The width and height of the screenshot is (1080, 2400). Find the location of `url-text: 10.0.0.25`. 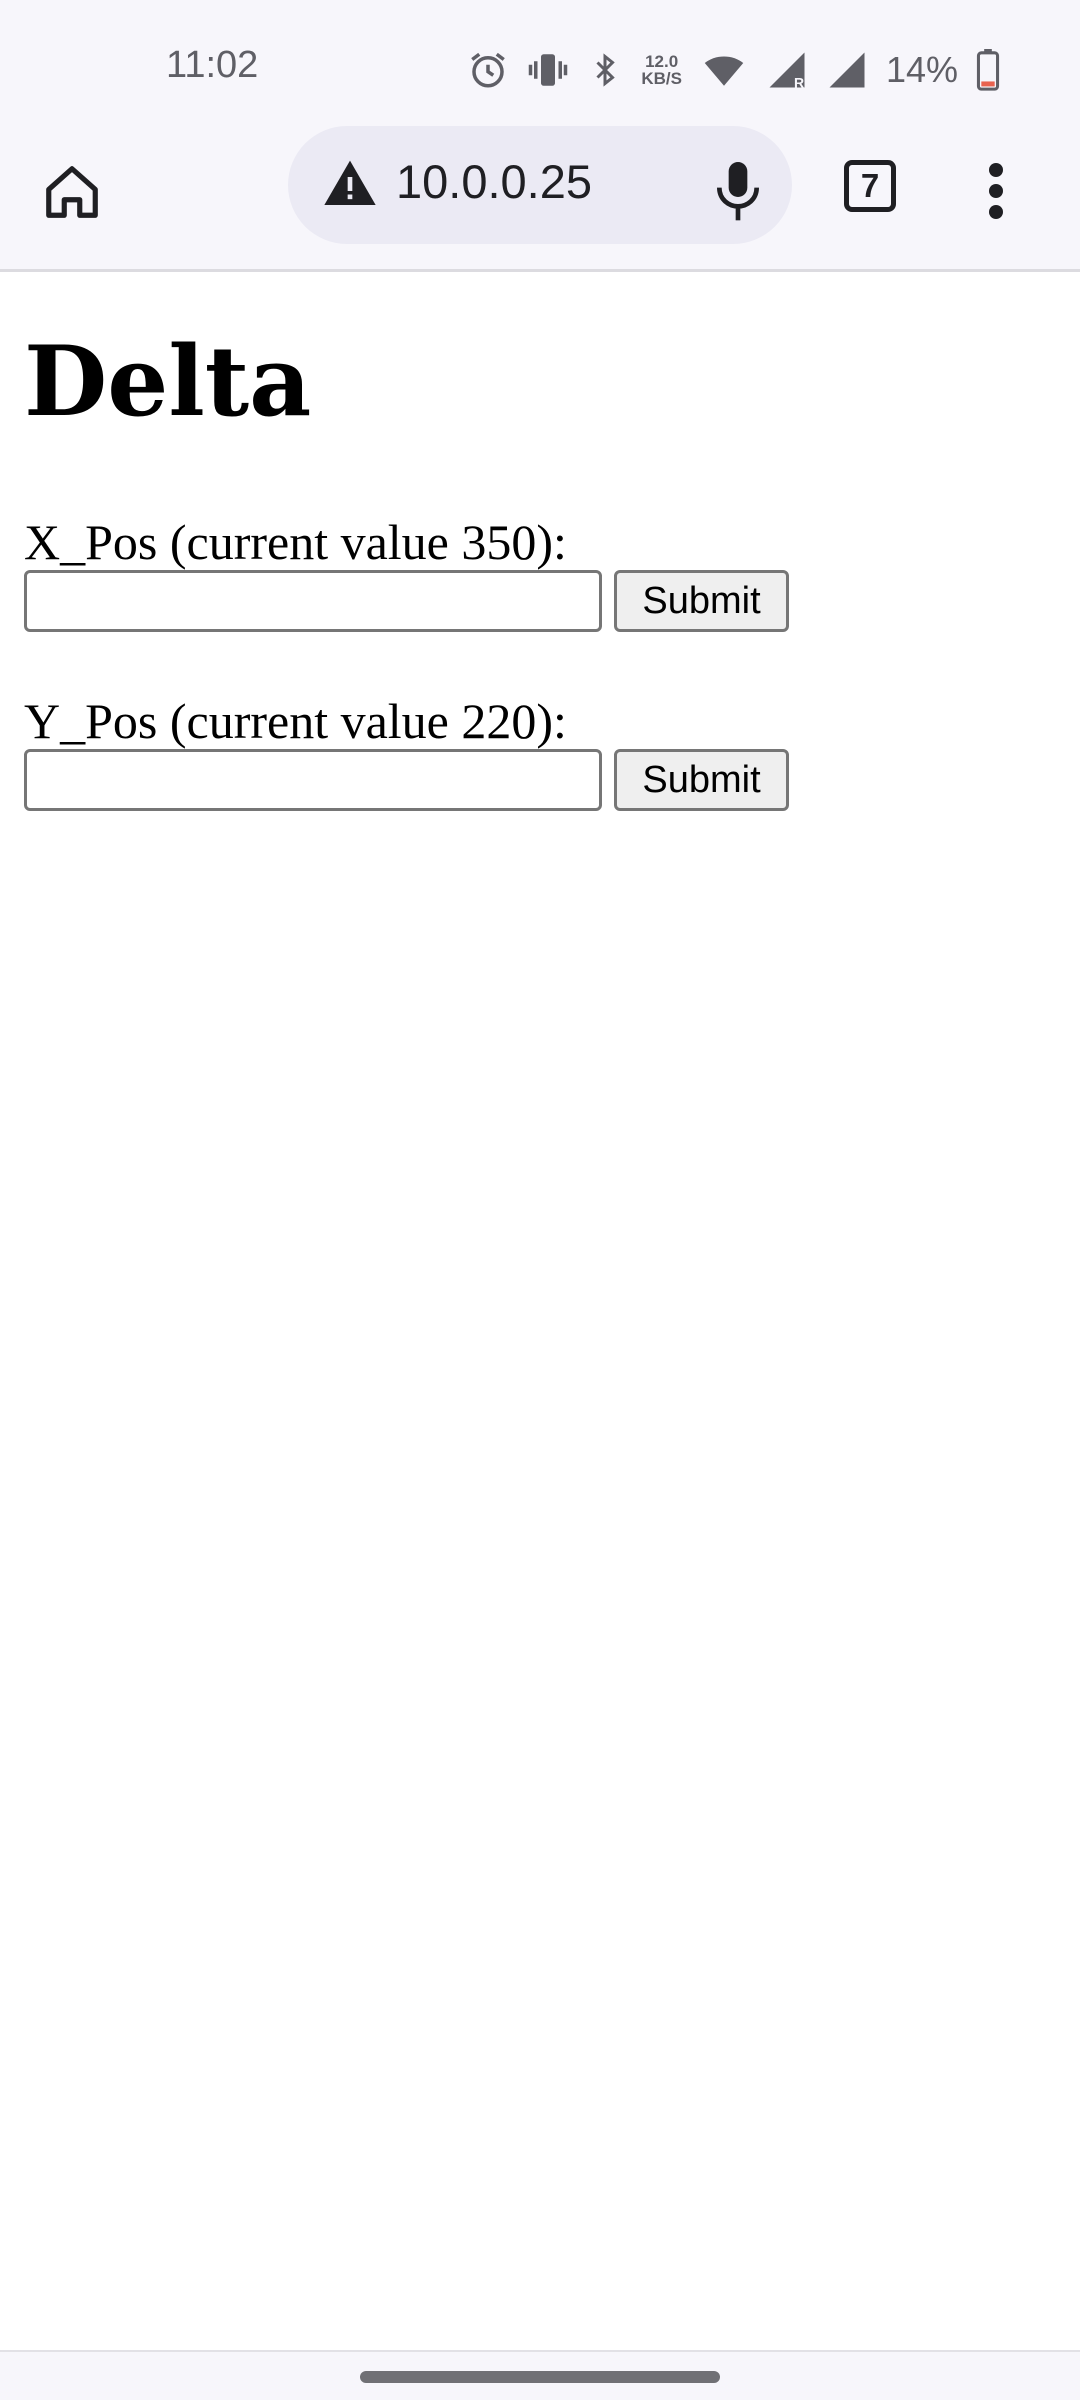

url-text: 10.0.0.25 is located at coordinates (494, 181).